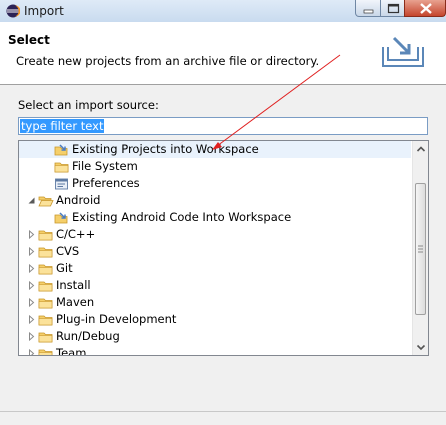  I want to click on window-title: Import, so click(44, 11).